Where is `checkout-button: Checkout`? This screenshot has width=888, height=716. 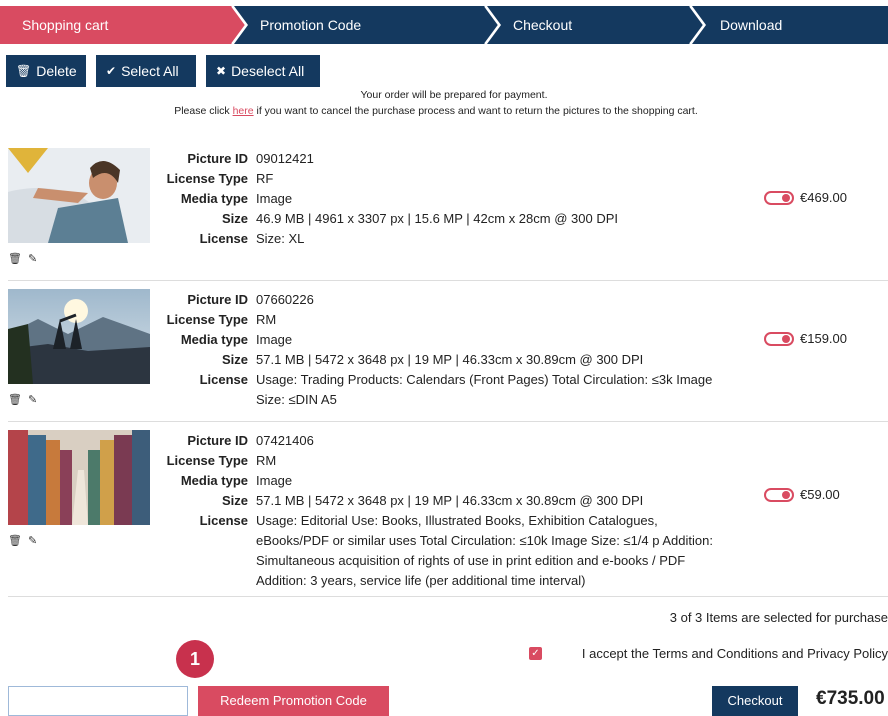
checkout-button: Checkout is located at coordinates (755, 701).